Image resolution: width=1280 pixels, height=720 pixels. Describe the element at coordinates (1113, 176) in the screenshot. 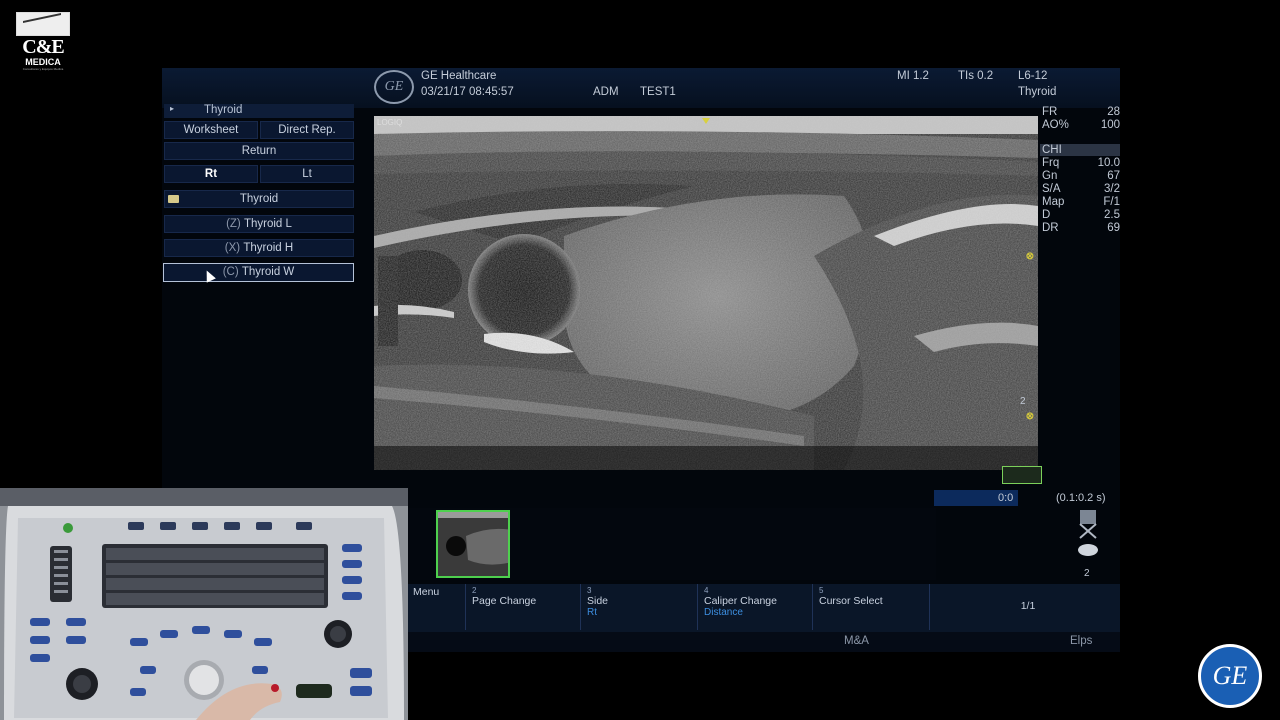

I see `param-value: 67` at that location.